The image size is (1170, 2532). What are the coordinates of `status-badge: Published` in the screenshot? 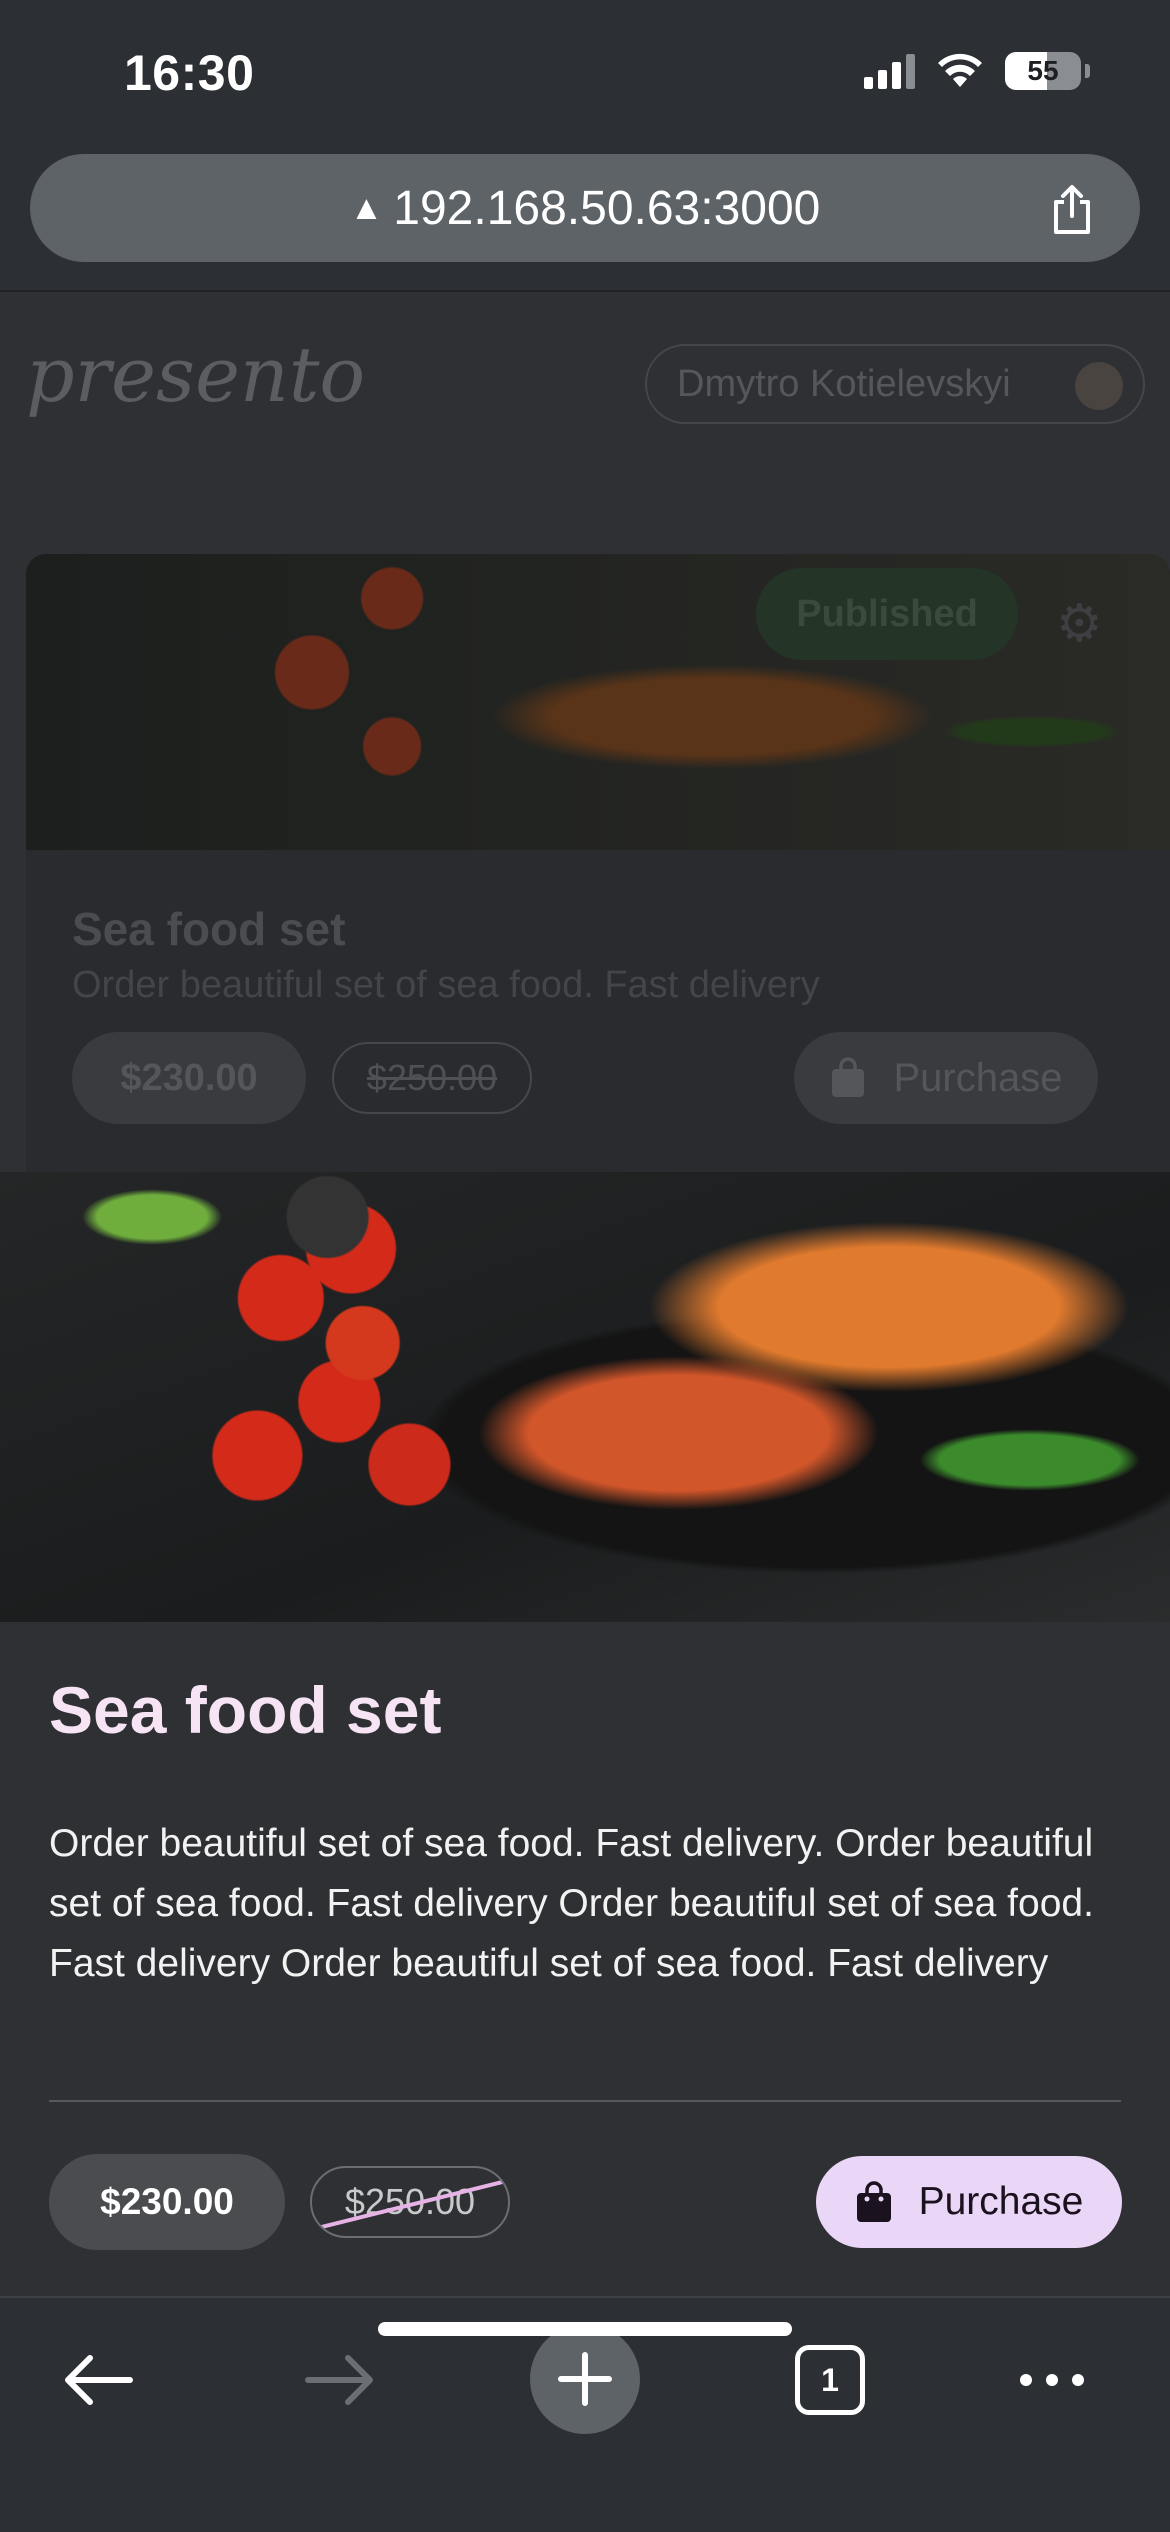 It's located at (887, 614).